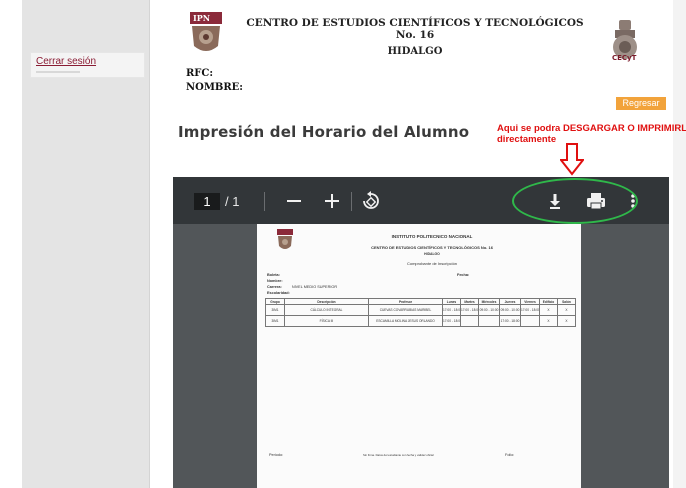  I want to click on table-cell: CUEVAS COVARRUBIAS MARIBEL, so click(405, 310).